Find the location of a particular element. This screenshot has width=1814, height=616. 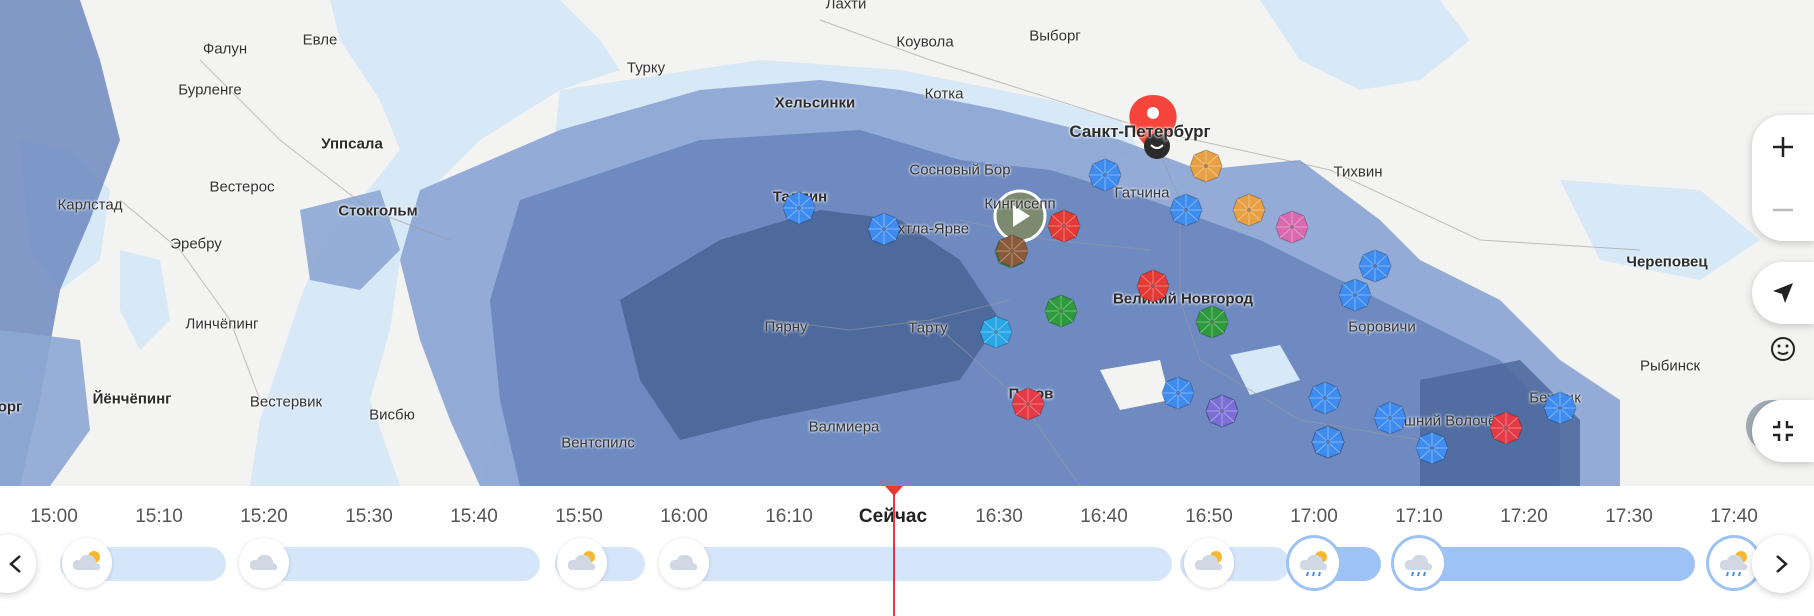

current-time-line is located at coordinates (894, 551).